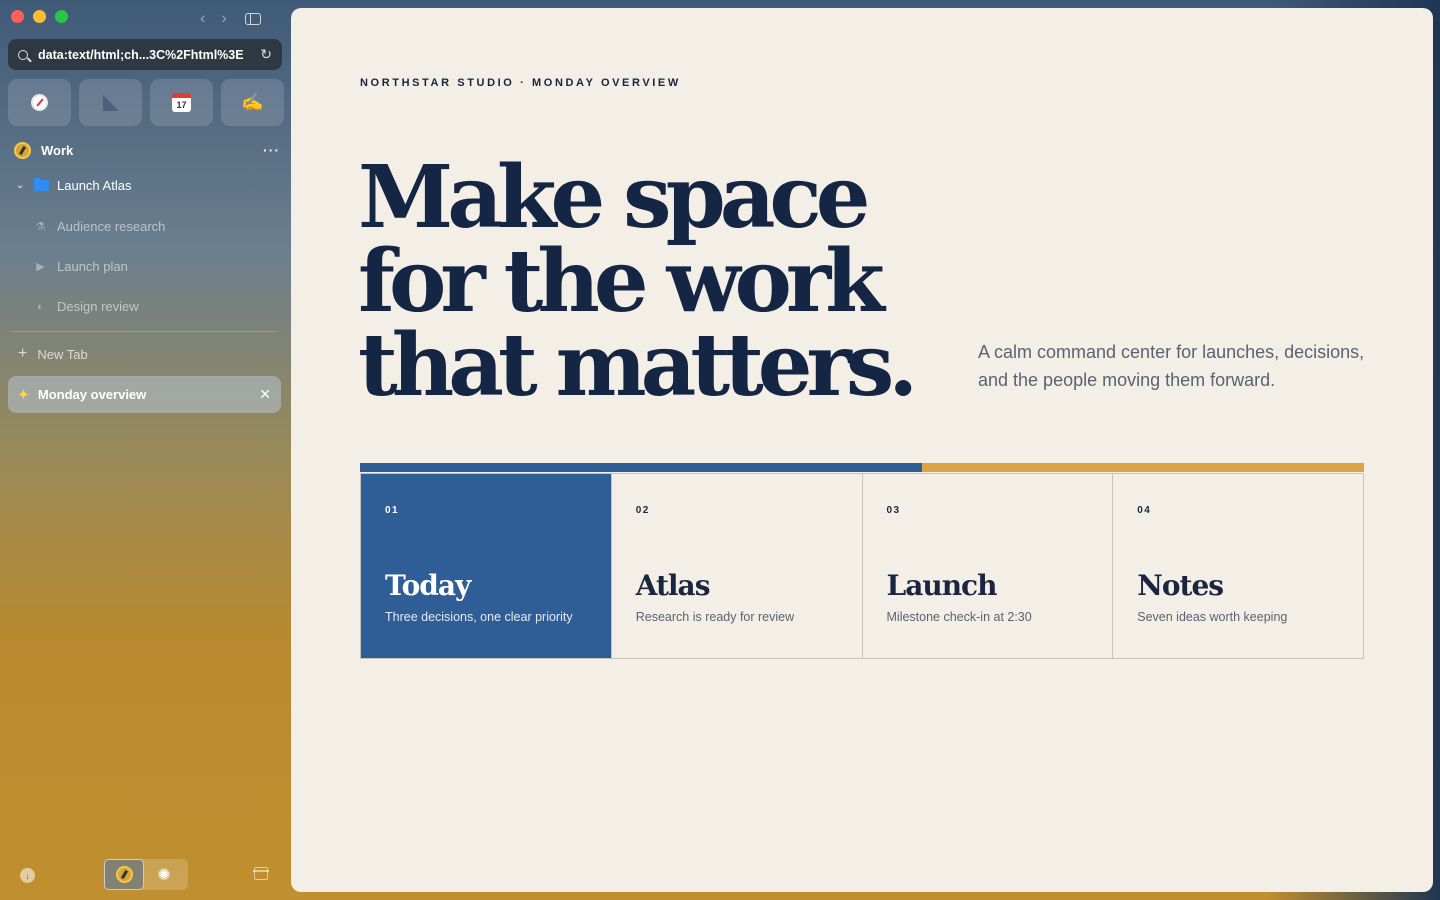  I want to click on pinned-tab-safari, so click(39, 102).